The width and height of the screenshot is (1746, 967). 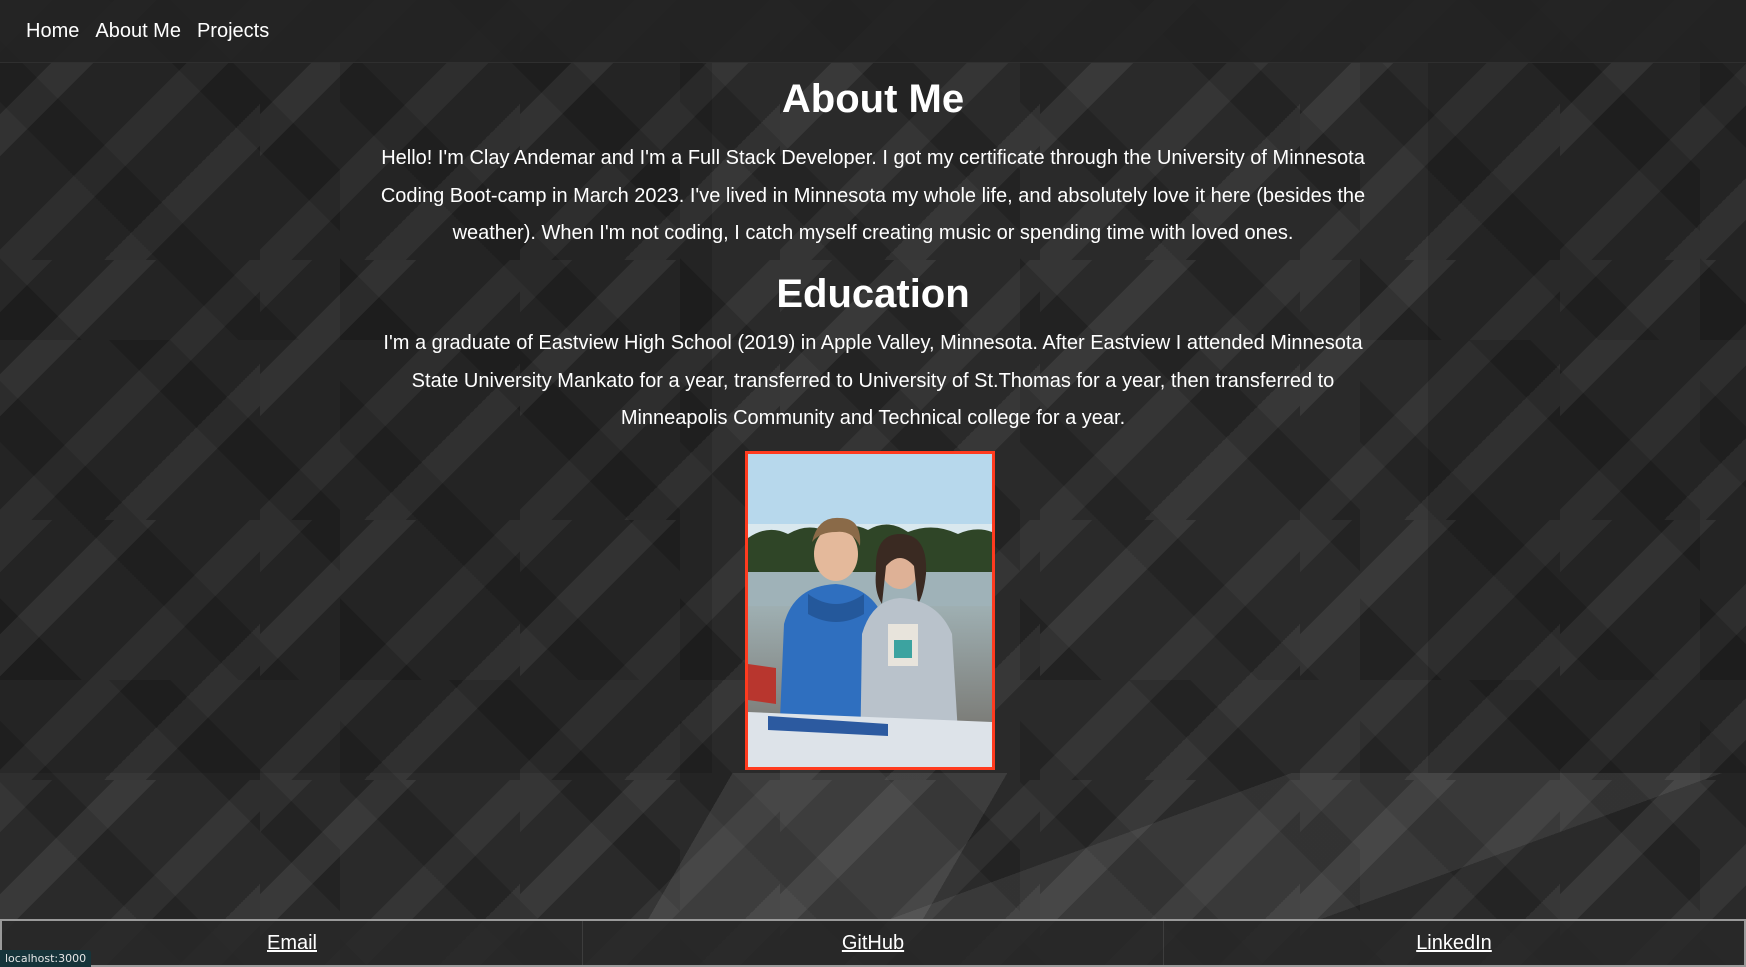 I want to click on top-navbar: Home About Me Projects, so click(x=873, y=31).